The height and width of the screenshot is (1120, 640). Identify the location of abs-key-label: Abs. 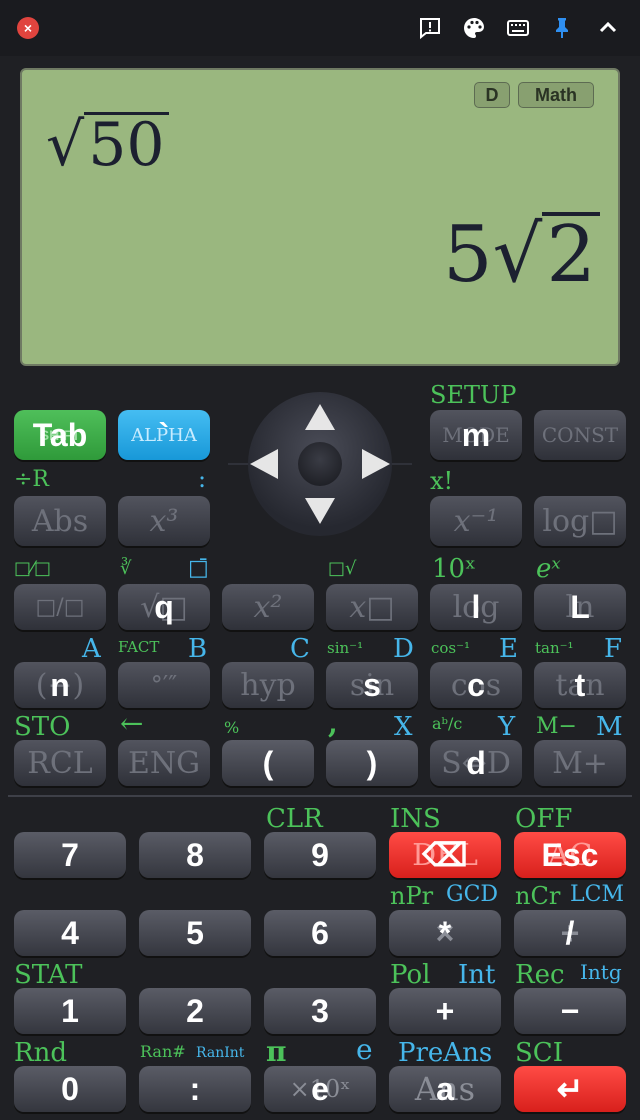
(60, 521).